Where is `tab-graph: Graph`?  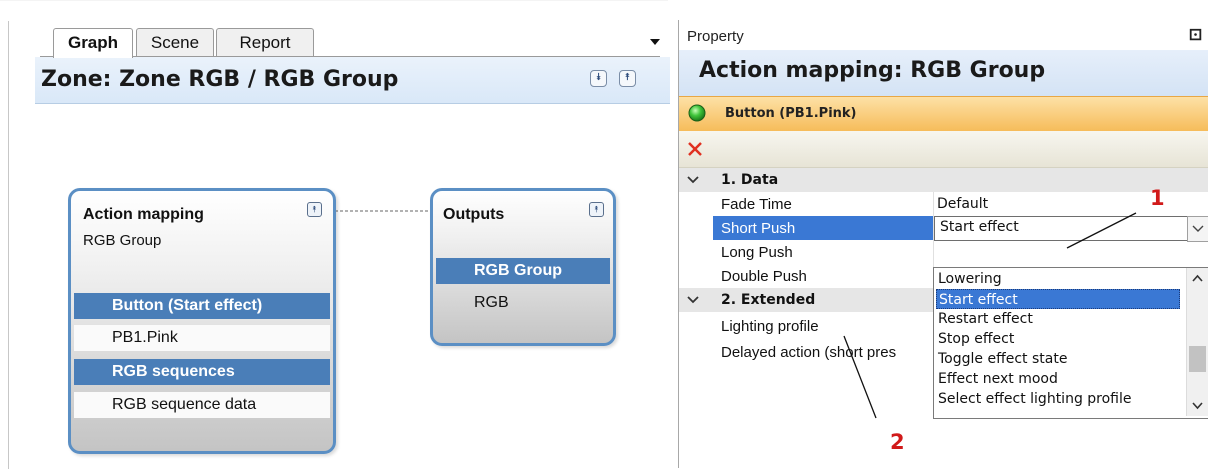
tab-graph: Graph is located at coordinates (93, 43).